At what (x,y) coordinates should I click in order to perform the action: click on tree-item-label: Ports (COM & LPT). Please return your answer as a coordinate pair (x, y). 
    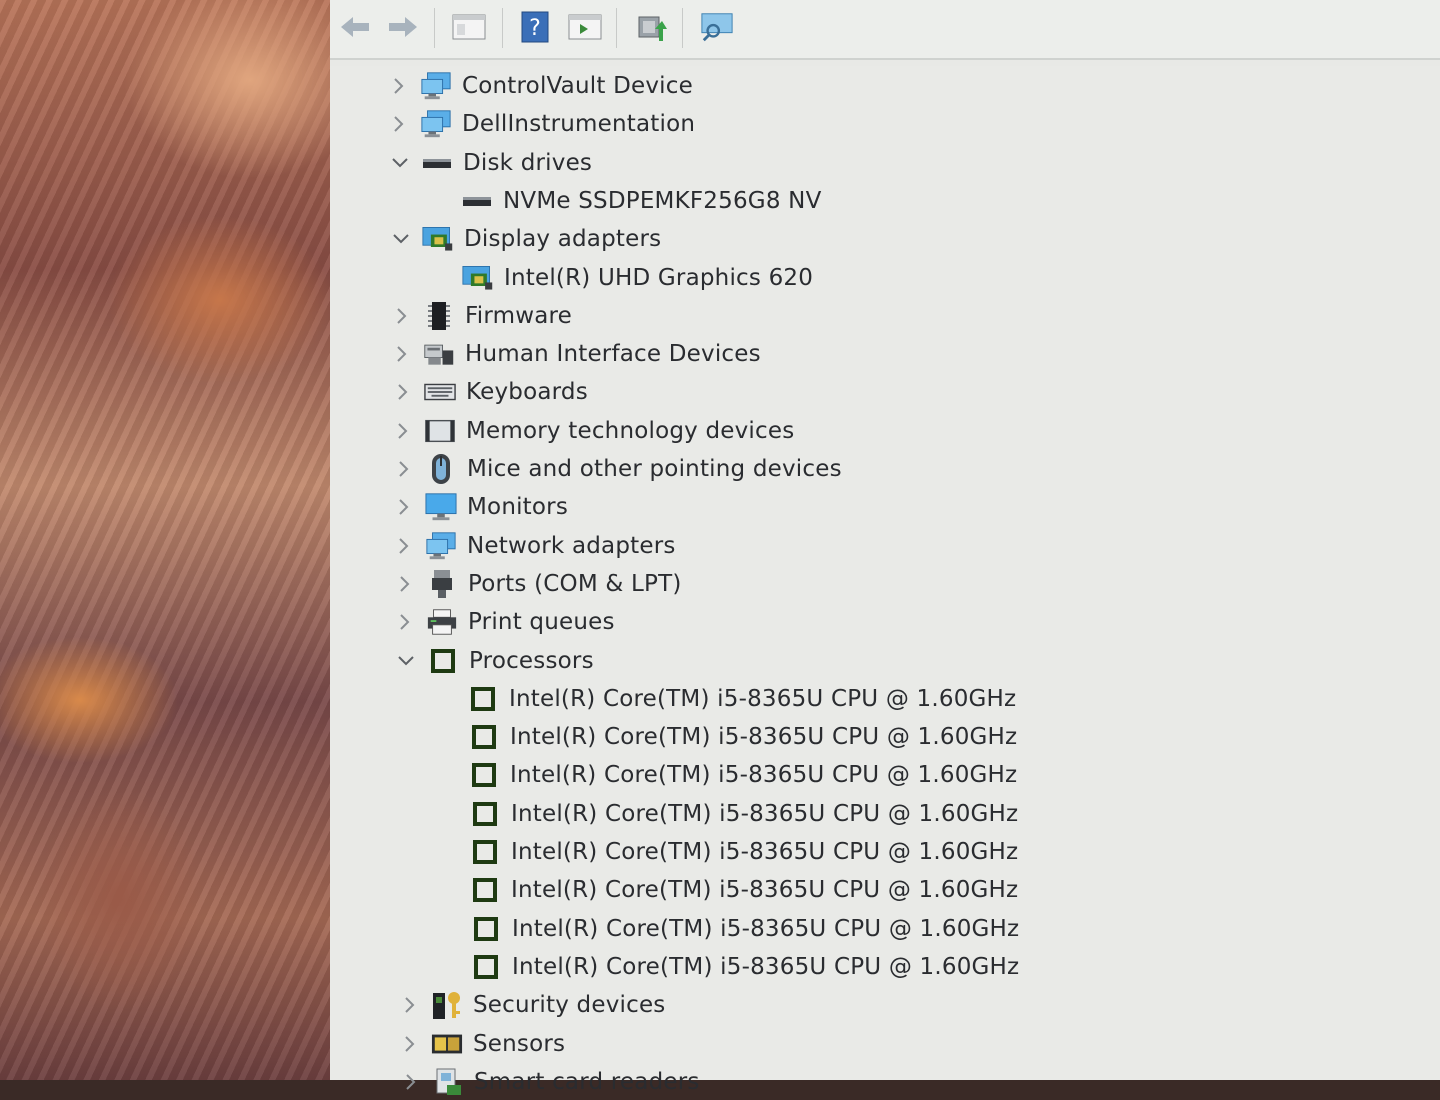
    Looking at the image, I should click on (575, 583).